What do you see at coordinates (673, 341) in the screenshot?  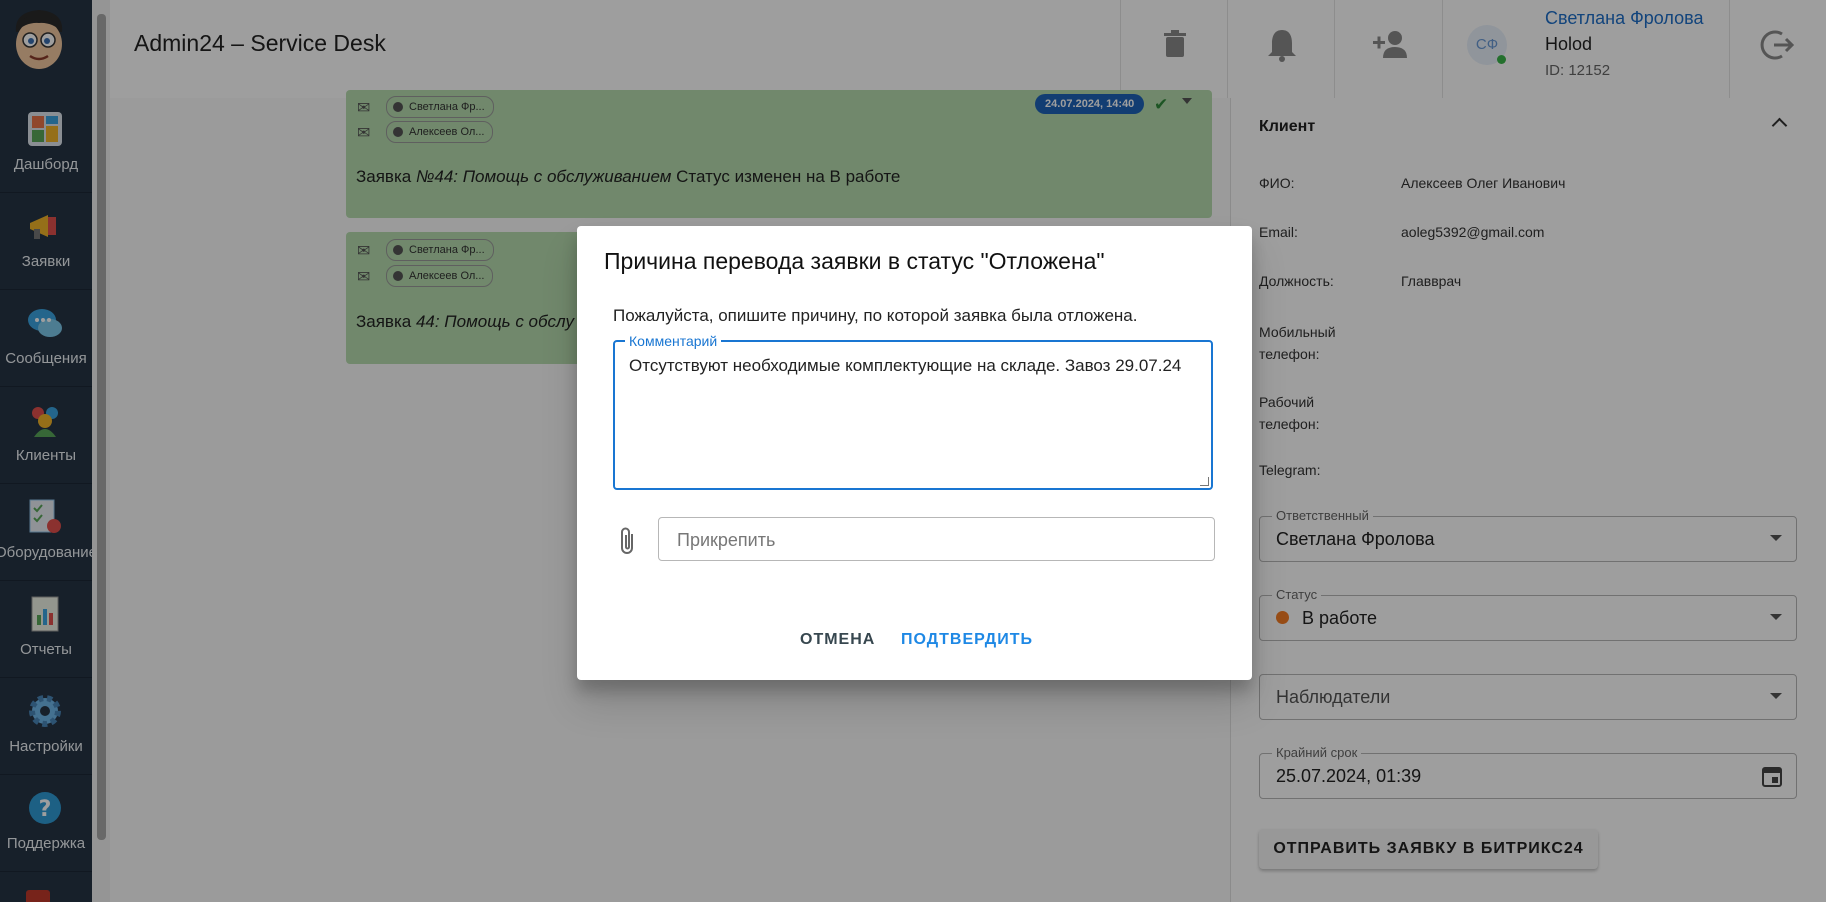 I see `comment-label: Комментарий` at bounding box center [673, 341].